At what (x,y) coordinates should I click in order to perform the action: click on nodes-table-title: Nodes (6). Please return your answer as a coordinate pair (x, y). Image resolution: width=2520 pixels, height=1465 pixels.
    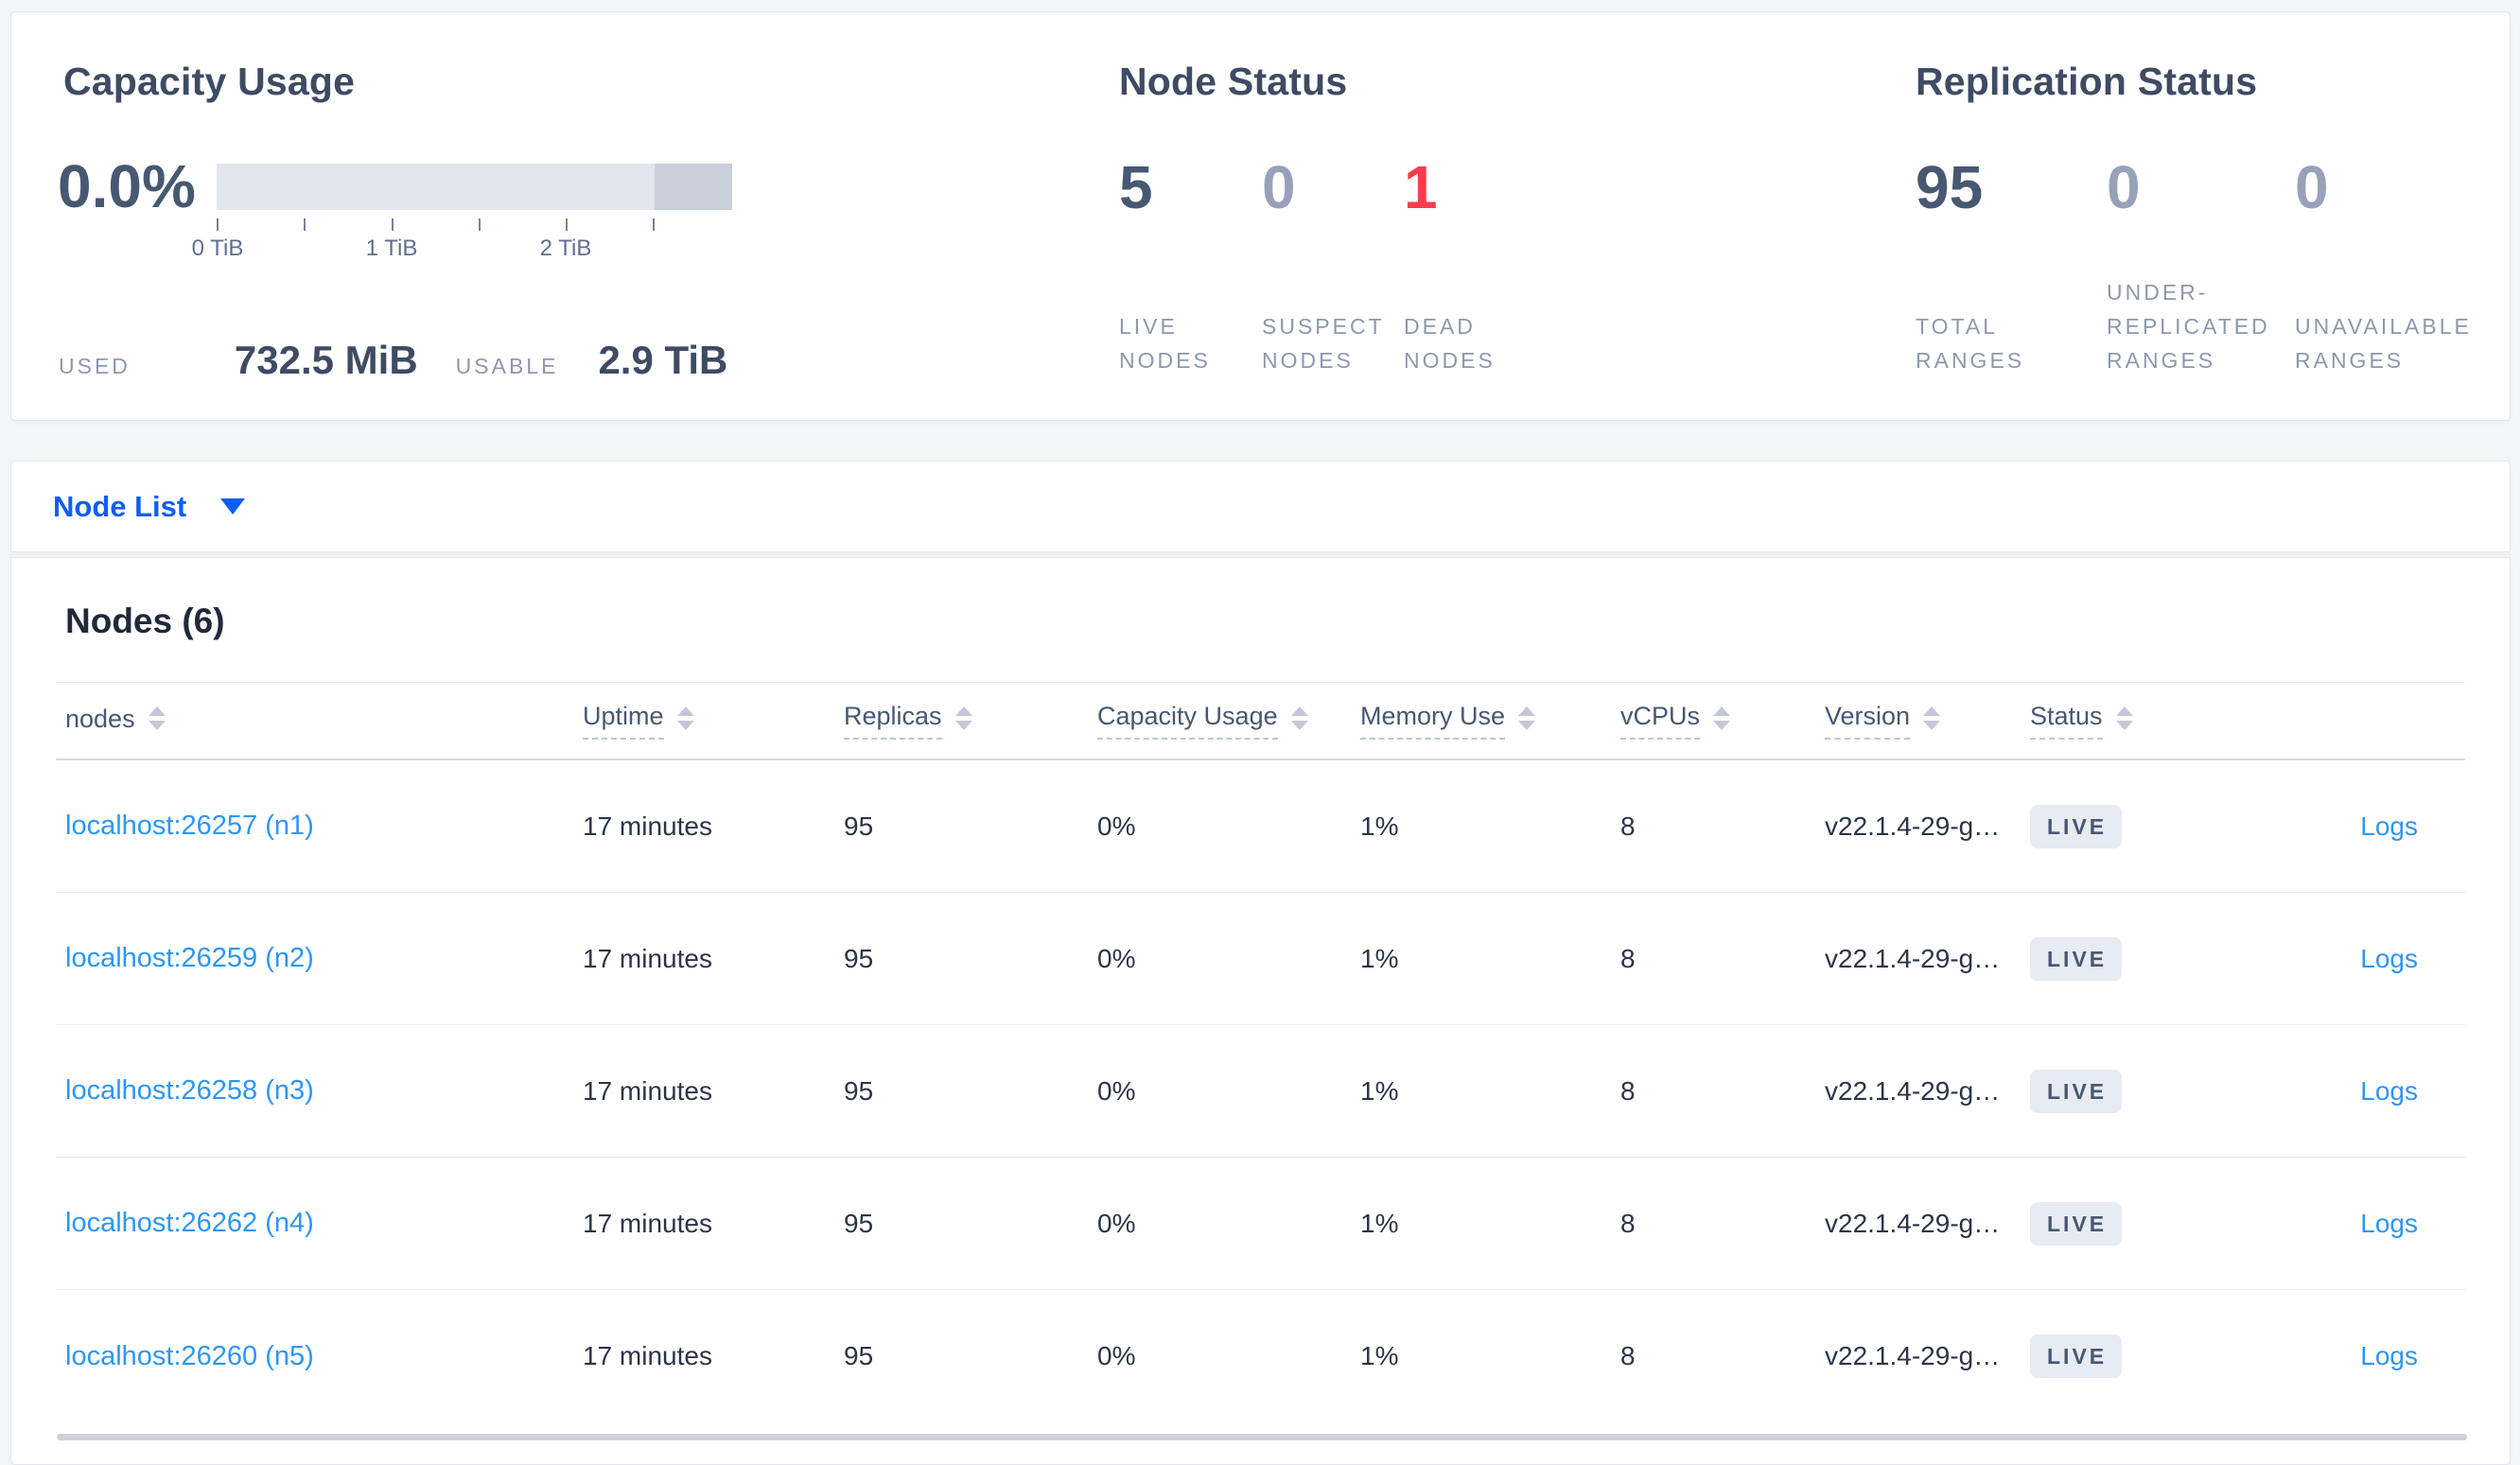
    Looking at the image, I should click on (145, 621).